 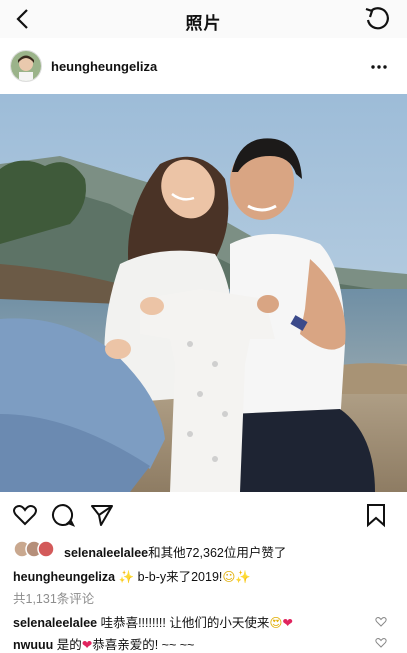 I want to click on liker-username: selenaleelalee, so click(x=106, y=553).